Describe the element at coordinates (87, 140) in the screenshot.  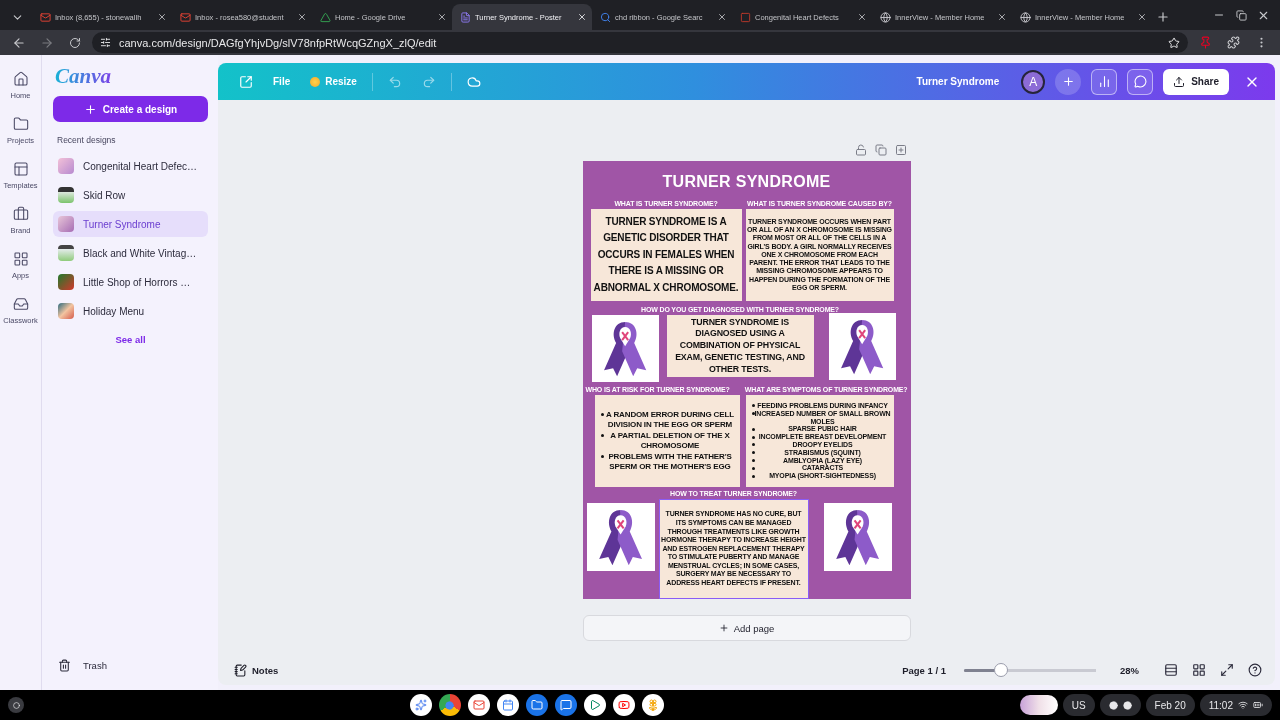
I see `section-label: Recent designs` at that location.